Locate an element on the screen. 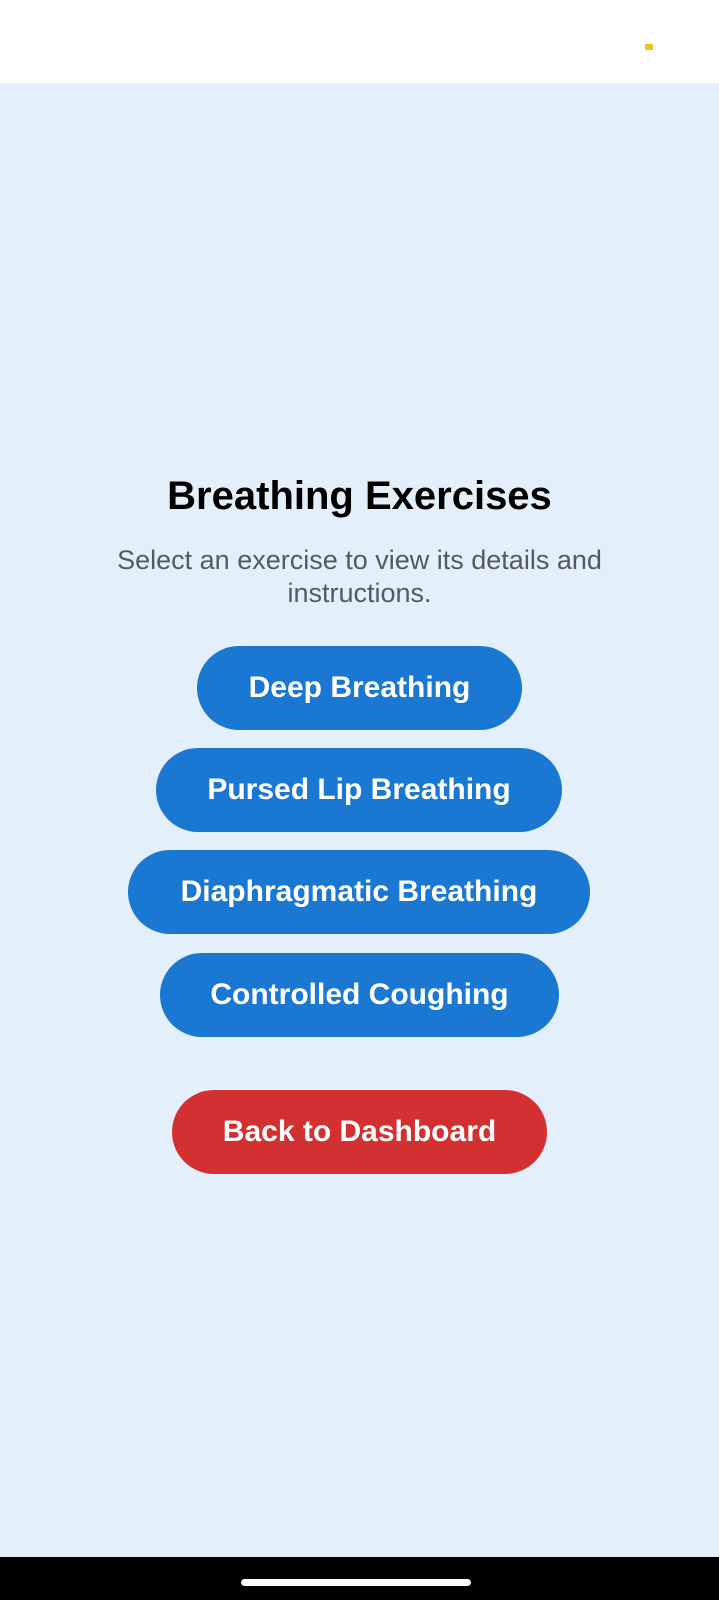 This screenshot has height=1600, width=719. controlled-coughing-button: Controlled Coughing is located at coordinates (359, 995).